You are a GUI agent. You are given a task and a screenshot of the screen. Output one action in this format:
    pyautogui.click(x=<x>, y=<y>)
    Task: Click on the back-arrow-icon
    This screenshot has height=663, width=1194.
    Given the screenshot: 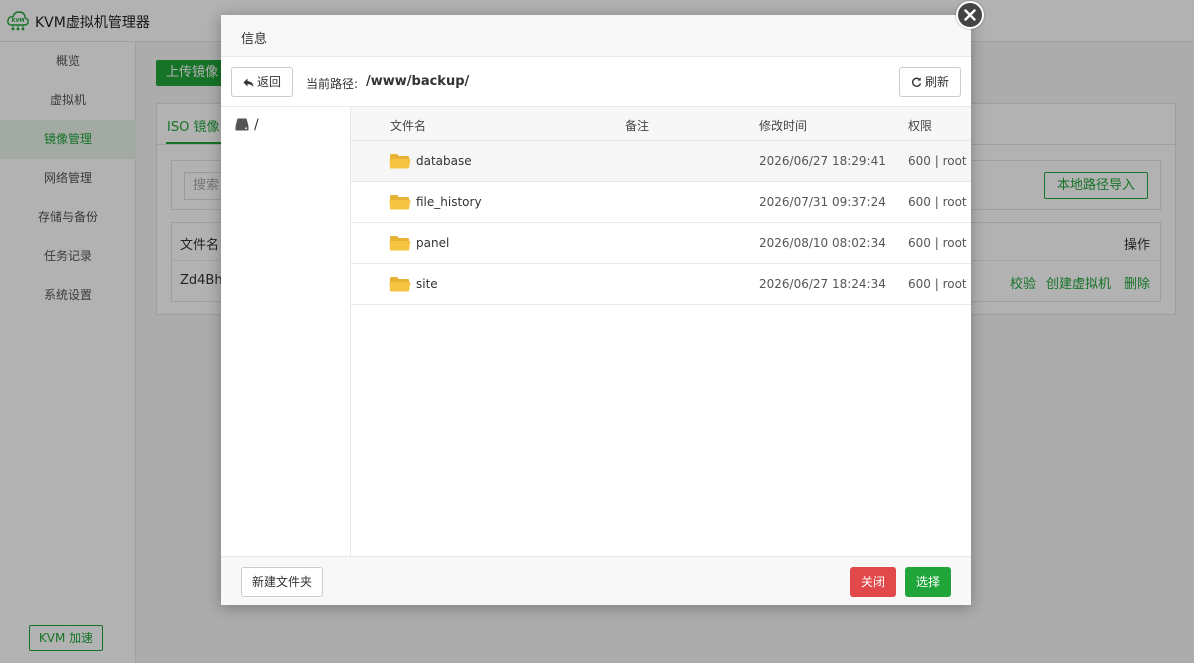 What is the action you would take?
    pyautogui.click(x=248, y=82)
    